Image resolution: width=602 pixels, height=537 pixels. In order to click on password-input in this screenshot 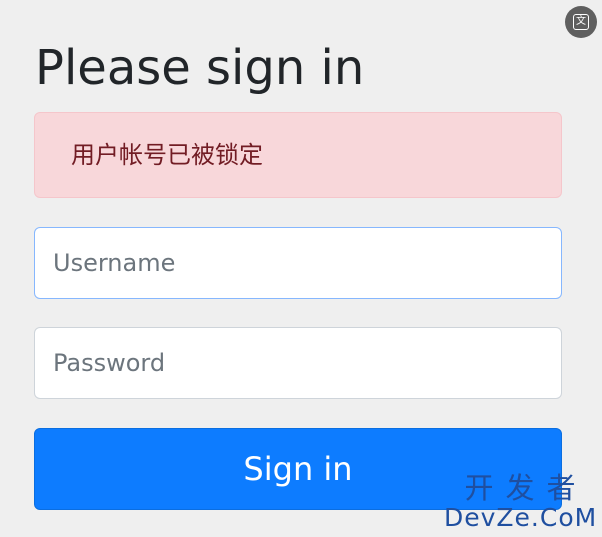, I will do `click(298, 363)`.